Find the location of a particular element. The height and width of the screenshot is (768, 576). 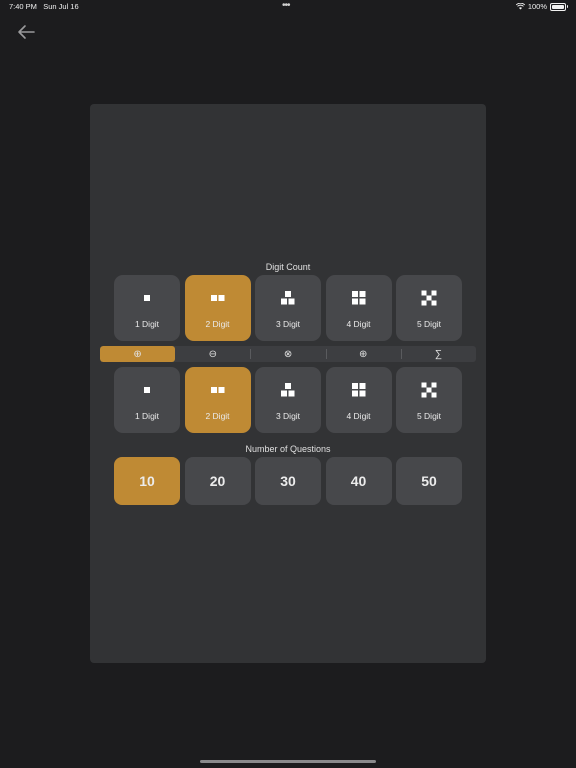

arrow-left-icon is located at coordinates (26, 32).